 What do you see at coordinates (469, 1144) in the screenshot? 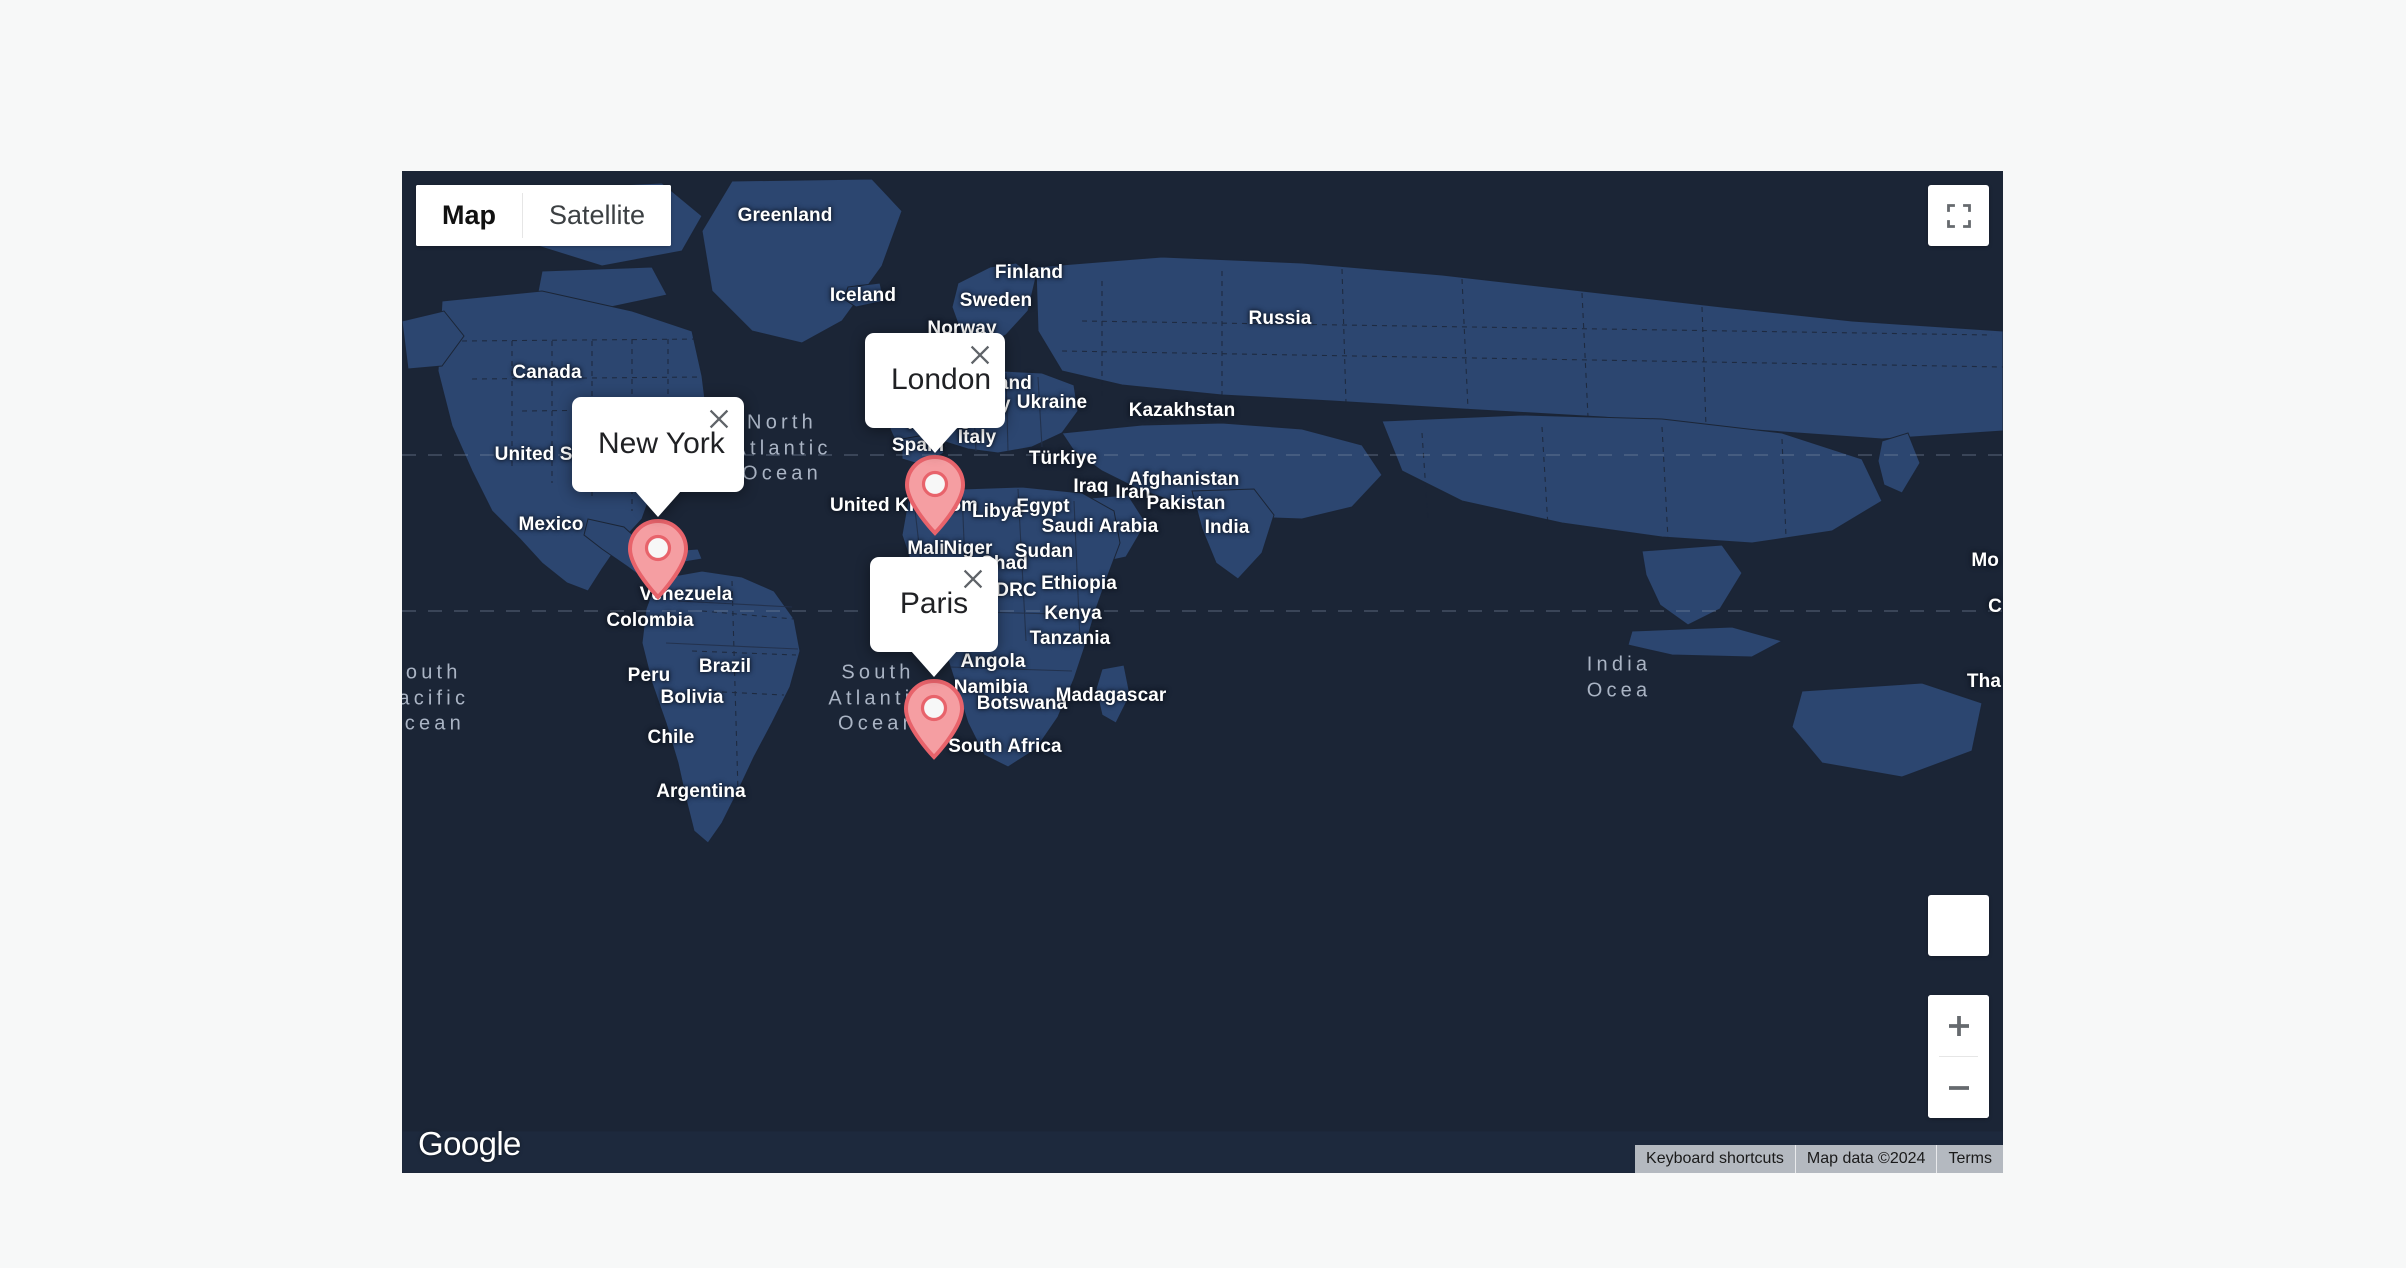
I see `google-logo: Google` at bounding box center [469, 1144].